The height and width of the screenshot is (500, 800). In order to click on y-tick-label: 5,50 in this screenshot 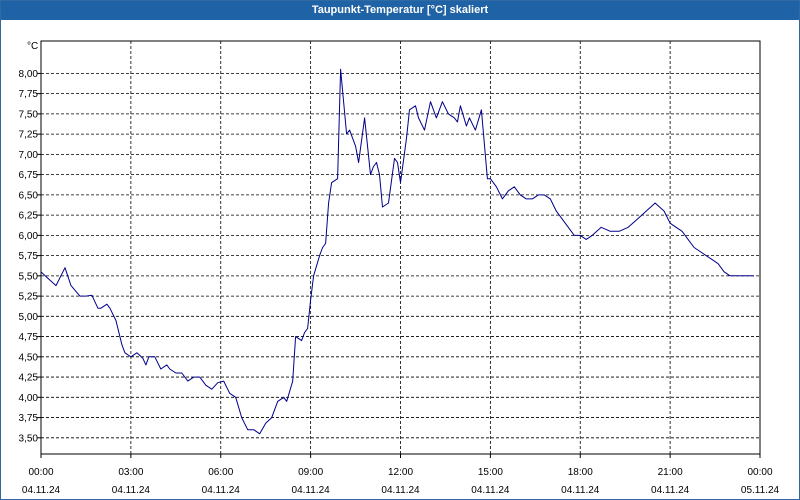, I will do `click(29, 276)`.